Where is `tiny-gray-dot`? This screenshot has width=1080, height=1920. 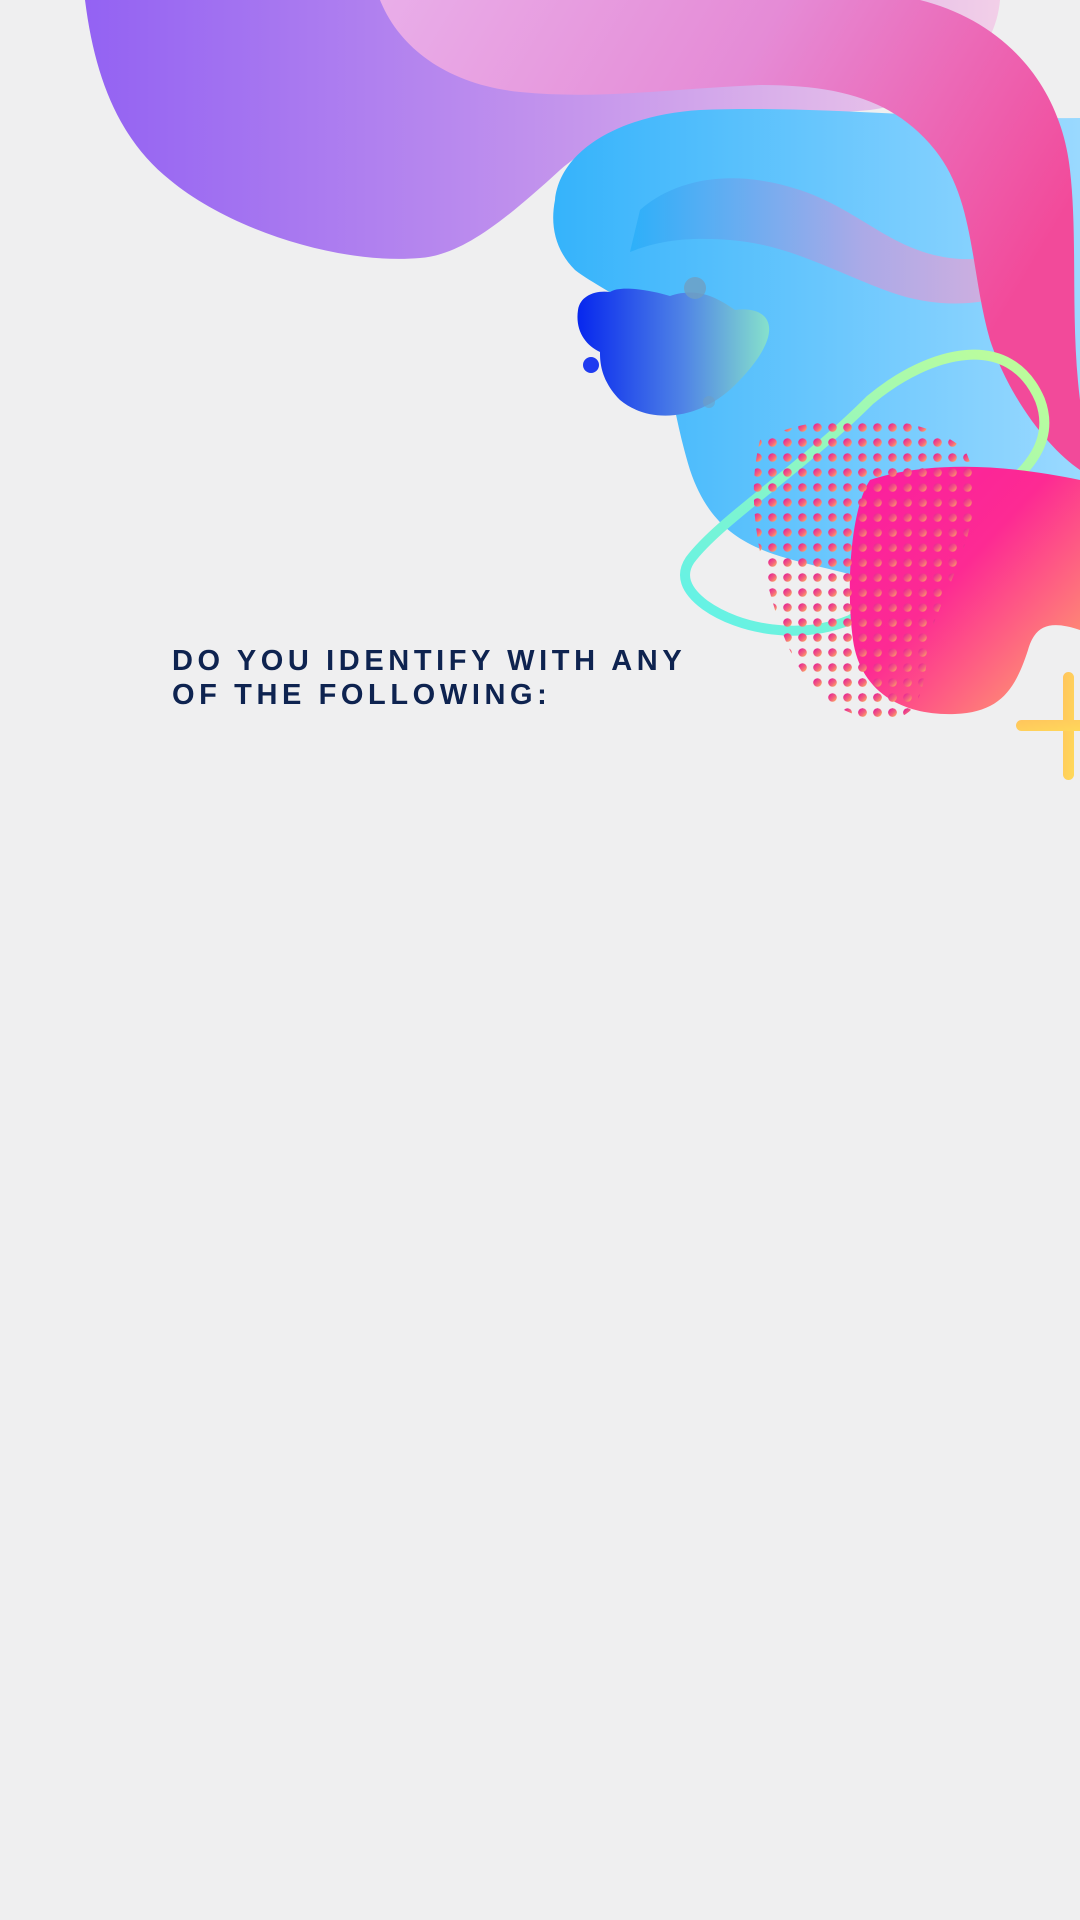 tiny-gray-dot is located at coordinates (709, 402).